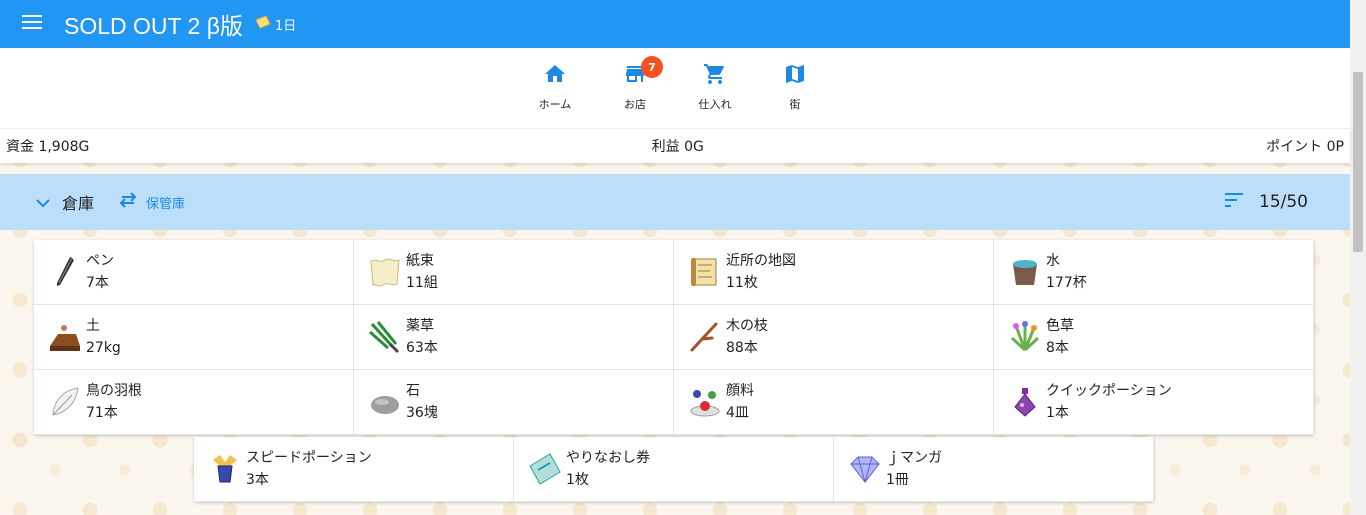 The width and height of the screenshot is (1366, 515). Describe the element at coordinates (65, 272) in the screenshot. I see `pen-icon` at that location.